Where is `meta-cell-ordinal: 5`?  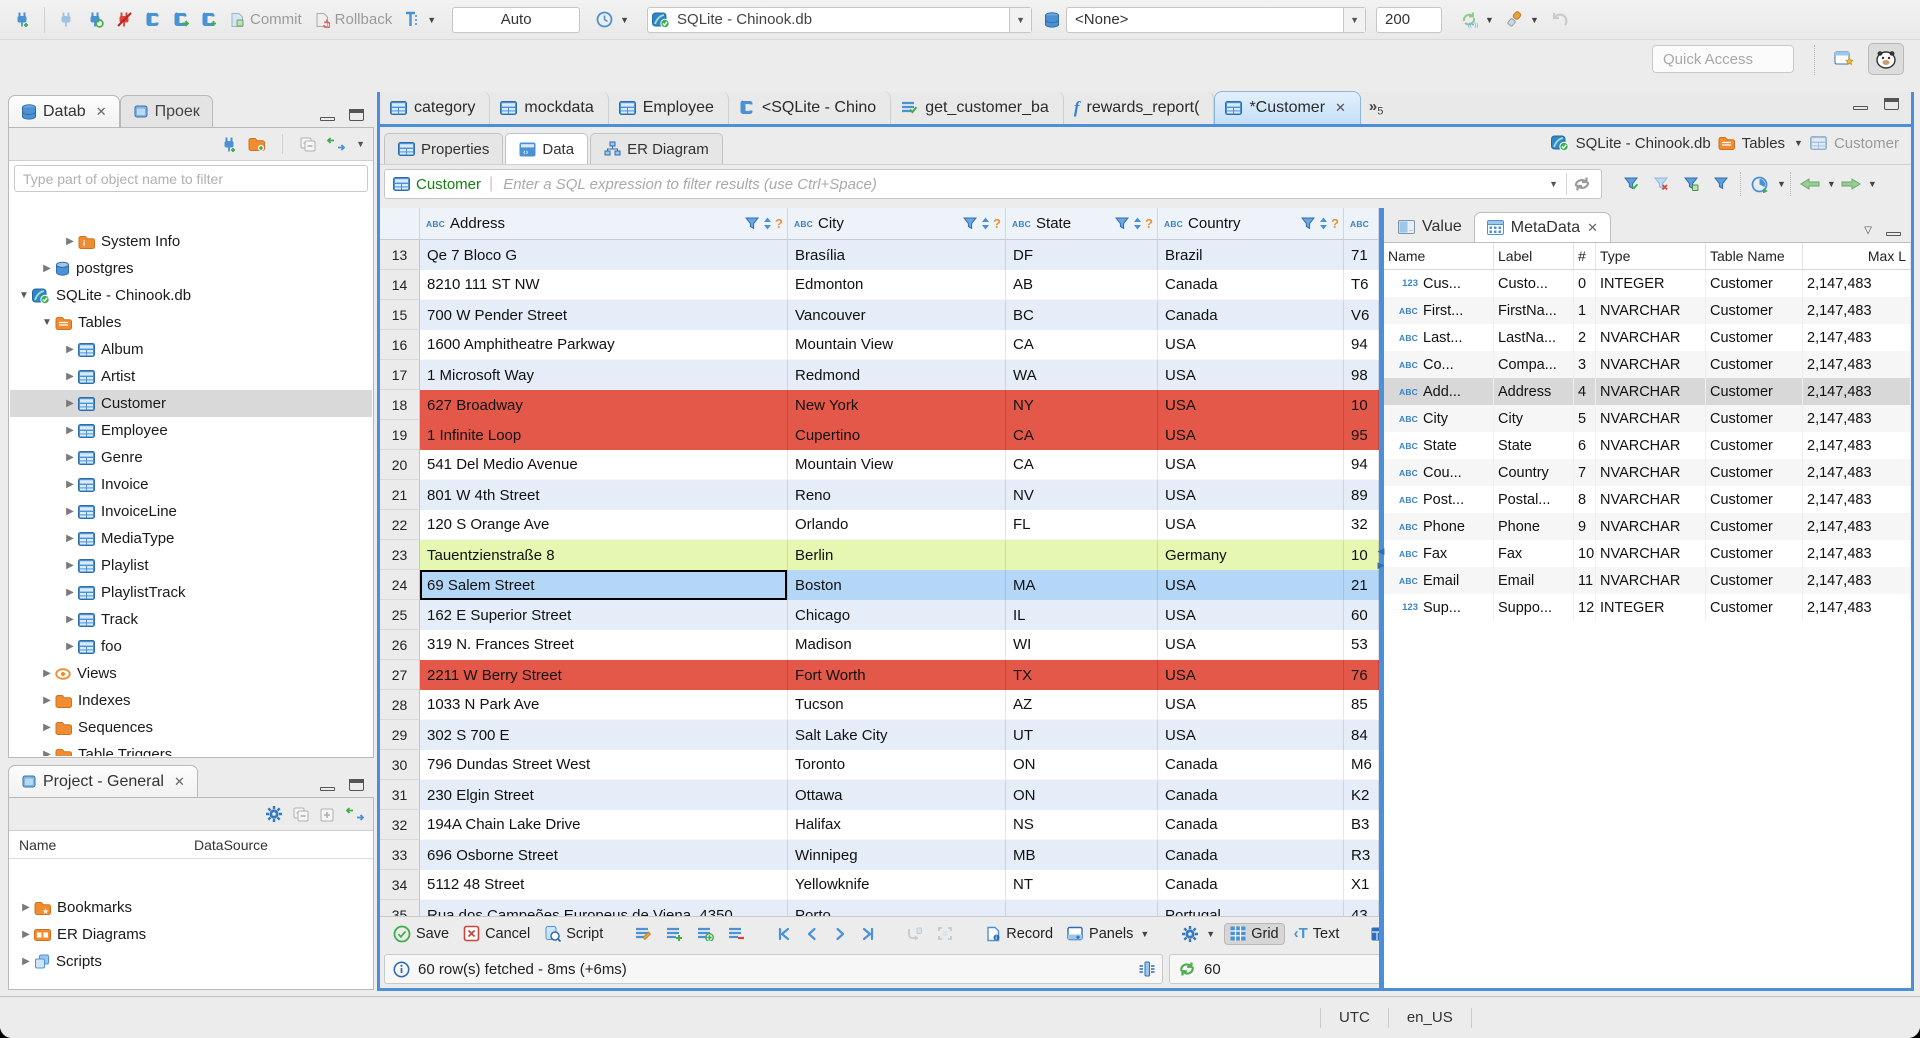
meta-cell-ordinal: 5 is located at coordinates (1585, 418).